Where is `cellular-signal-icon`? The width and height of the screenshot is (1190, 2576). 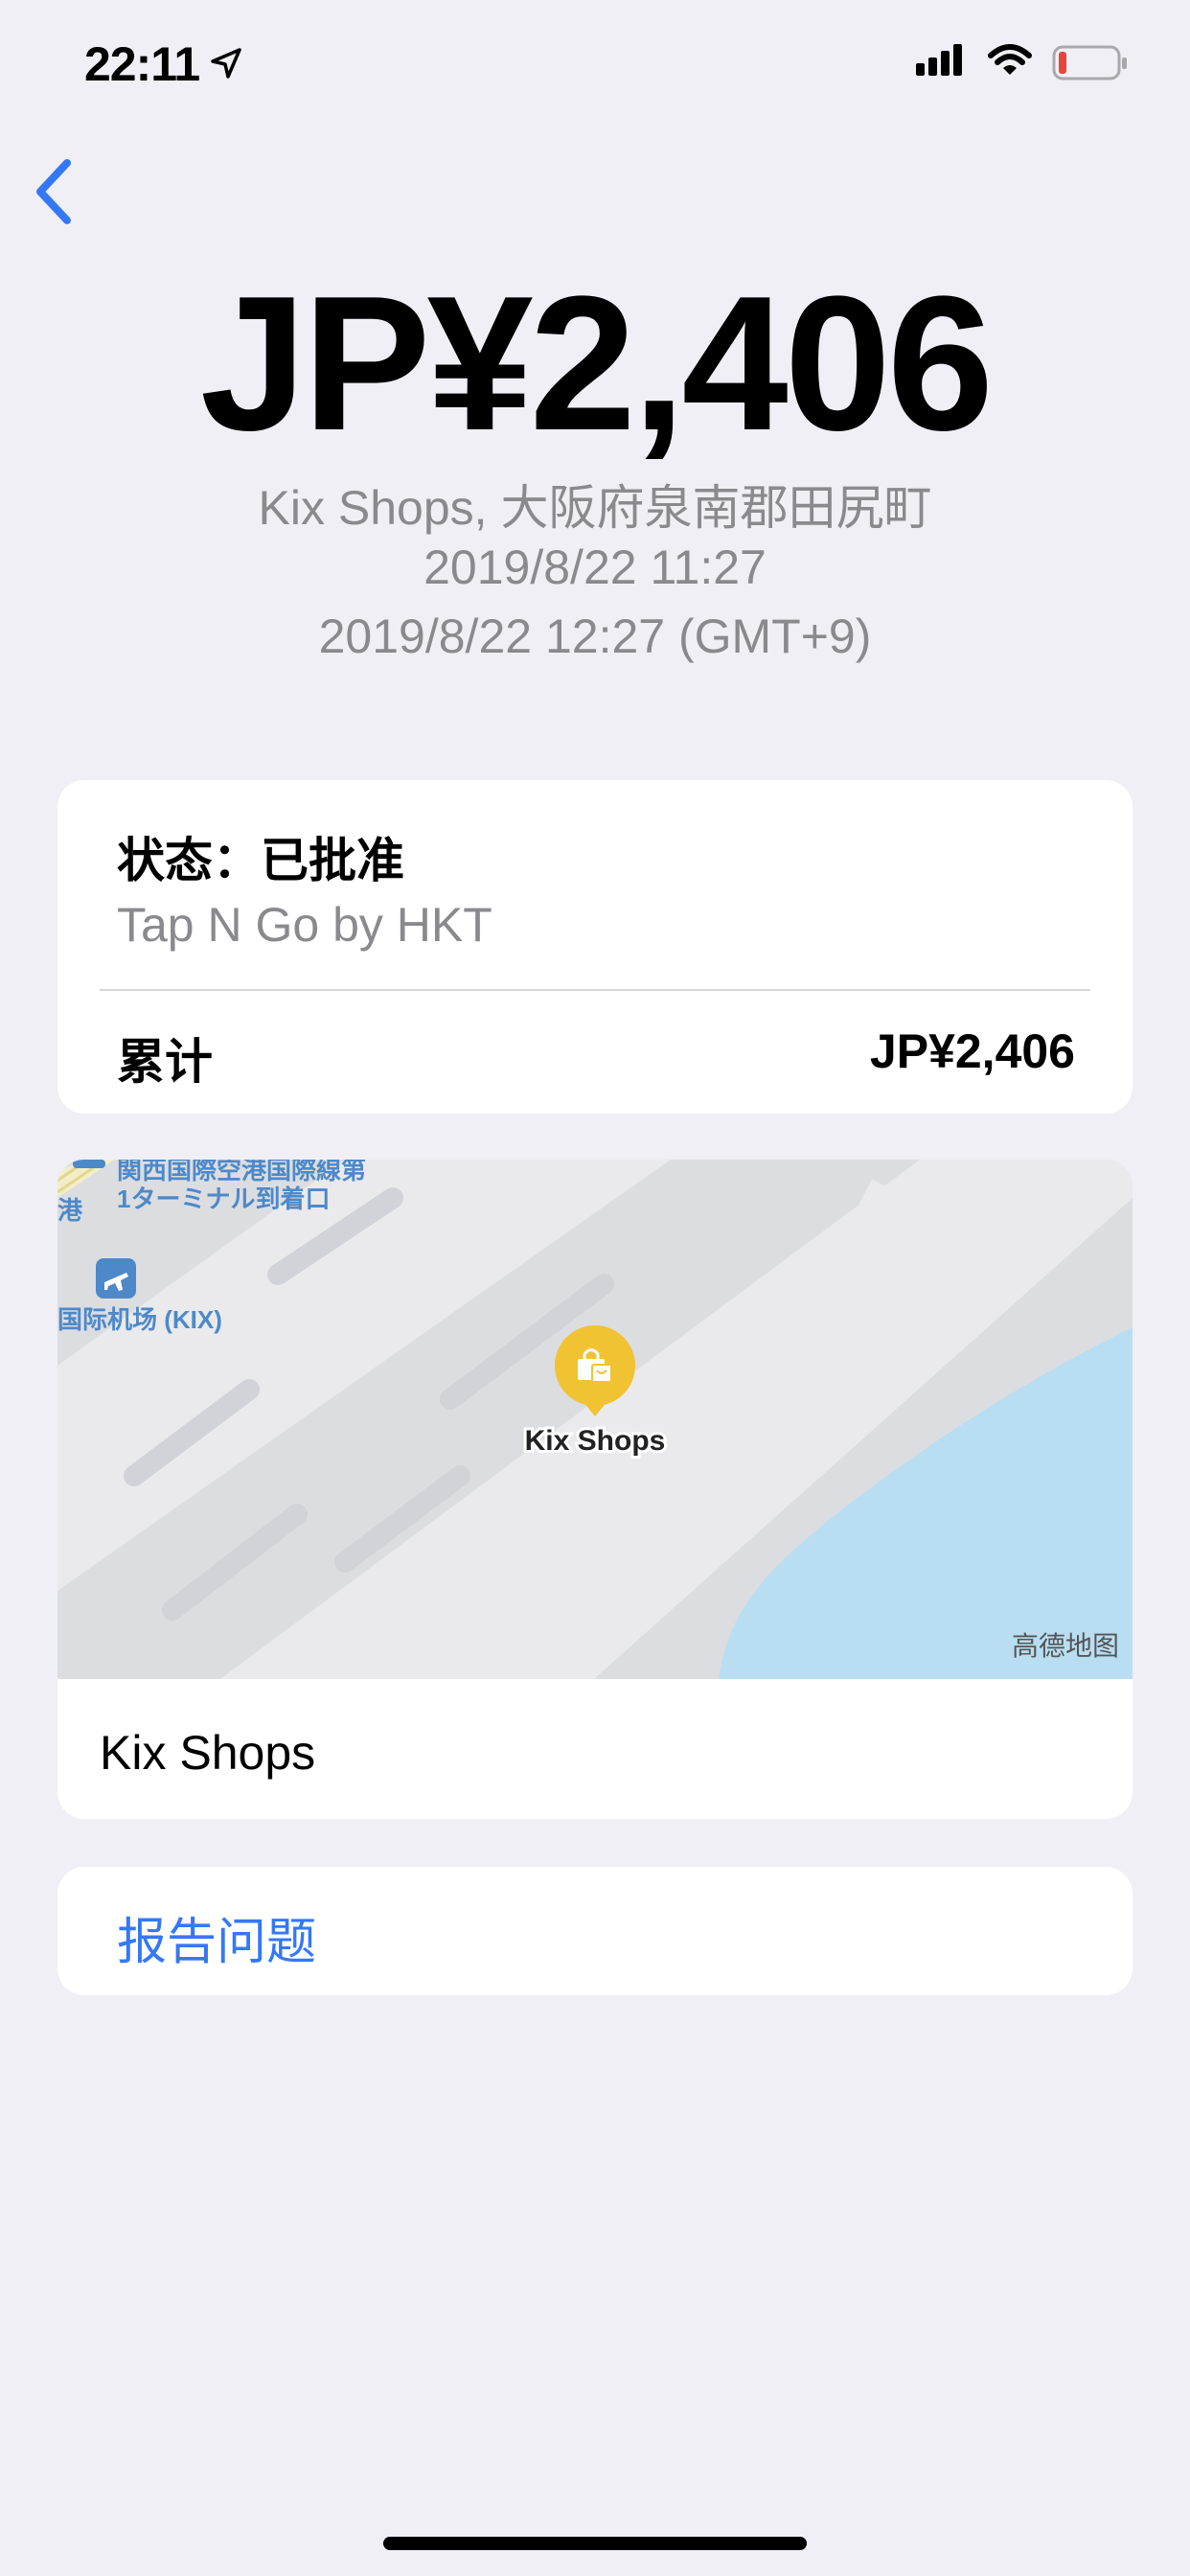 cellular-signal-icon is located at coordinates (939, 60).